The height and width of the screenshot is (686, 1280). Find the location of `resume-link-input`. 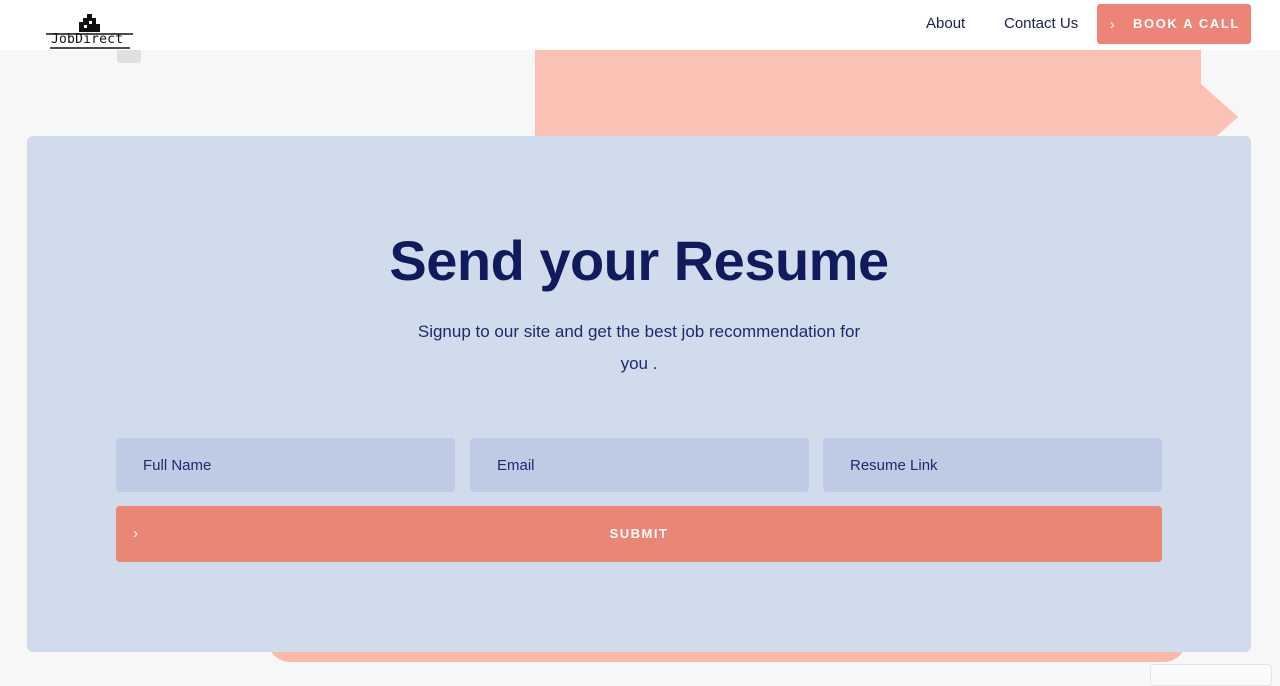

resume-link-input is located at coordinates (992, 465).